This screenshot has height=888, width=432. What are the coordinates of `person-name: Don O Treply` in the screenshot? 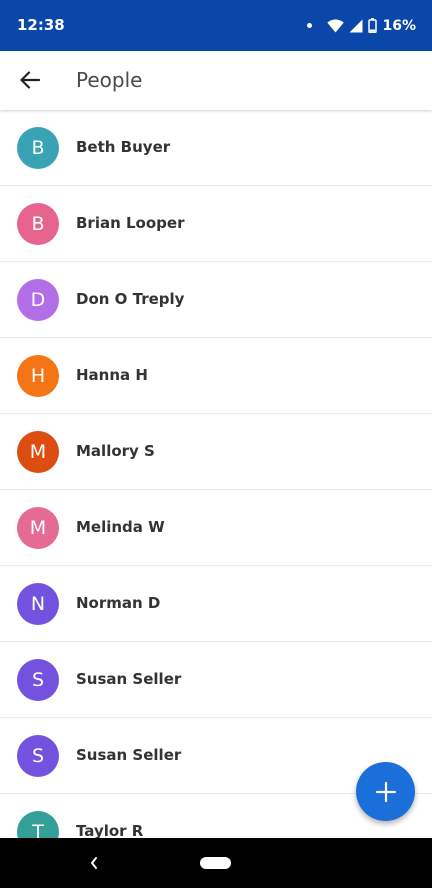 It's located at (130, 299).